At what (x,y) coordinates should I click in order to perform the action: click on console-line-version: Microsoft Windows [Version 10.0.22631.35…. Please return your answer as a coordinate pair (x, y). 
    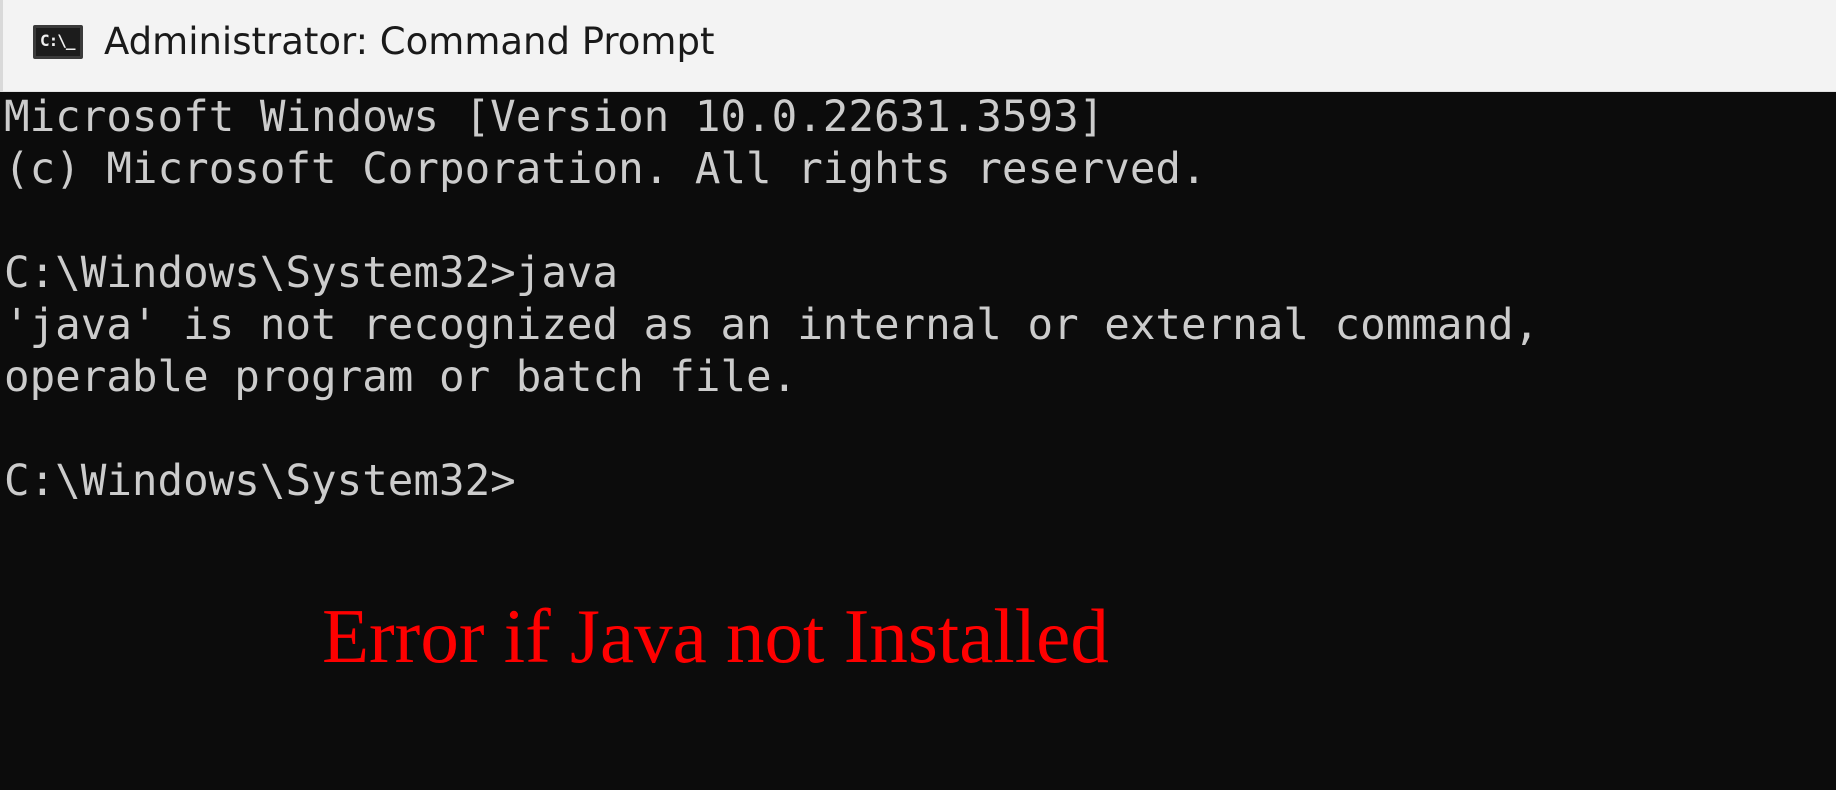
    Looking at the image, I should click on (554, 117).